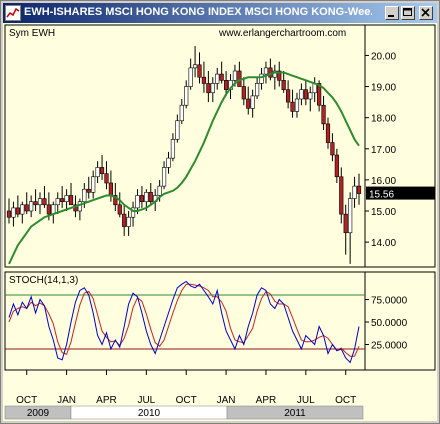  I want to click on chart-app-icon, so click(13, 13).